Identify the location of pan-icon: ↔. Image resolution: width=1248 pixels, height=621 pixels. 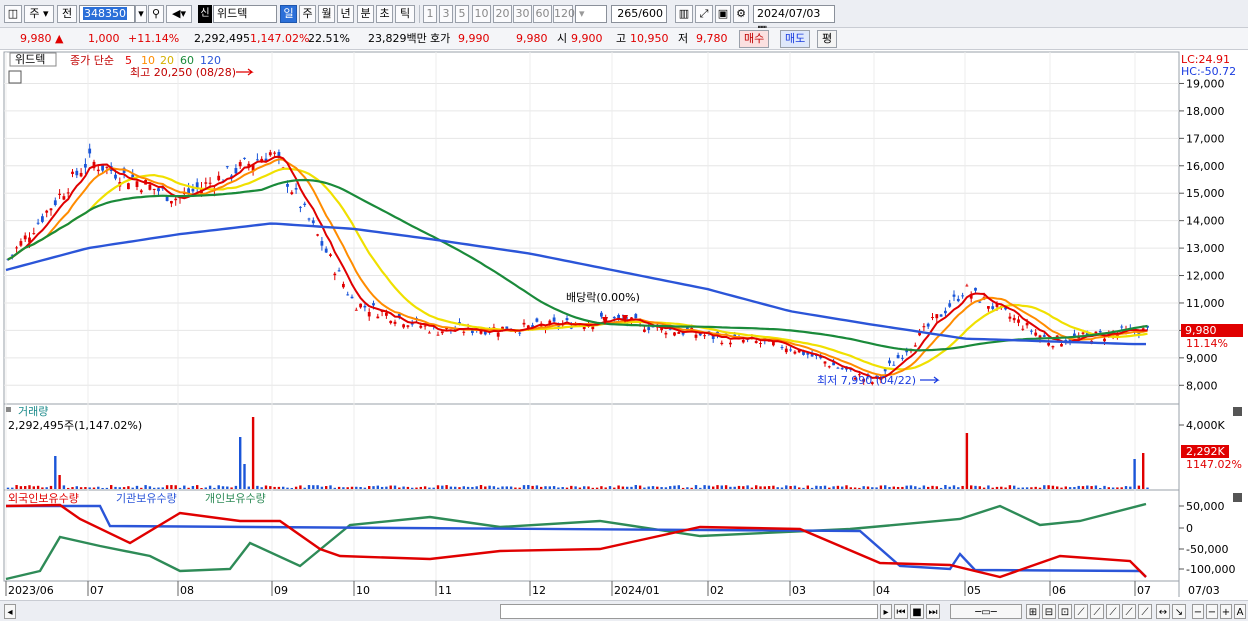
(1163, 611).